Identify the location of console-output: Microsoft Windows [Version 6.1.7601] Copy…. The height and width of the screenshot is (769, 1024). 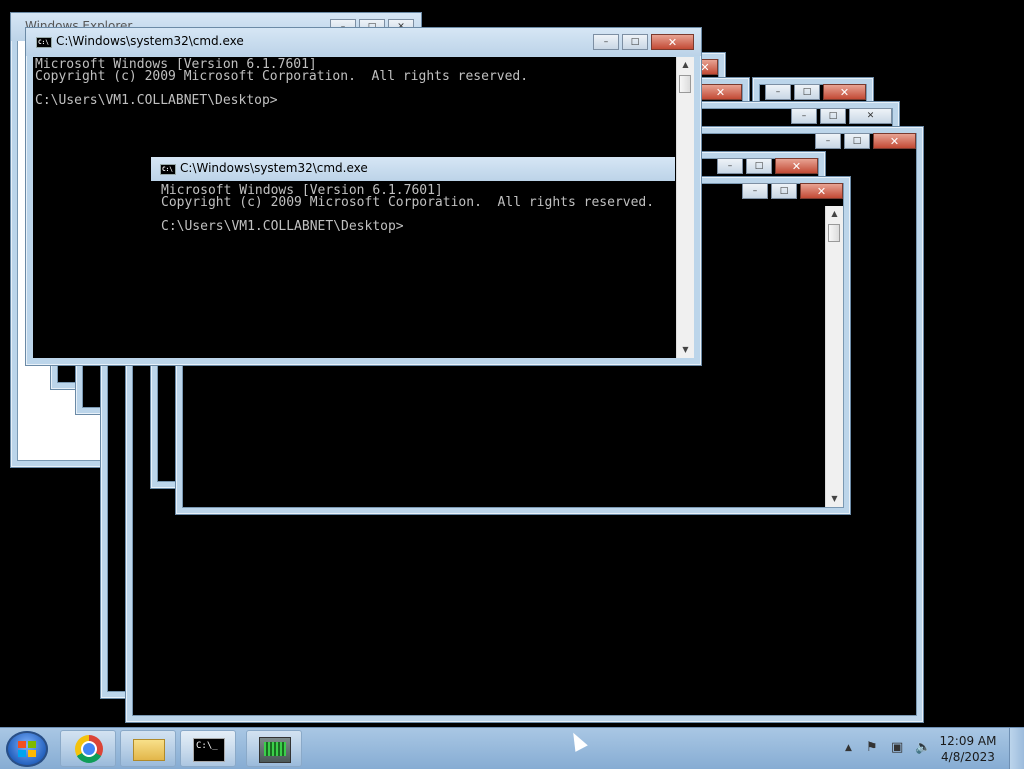
(417, 270).